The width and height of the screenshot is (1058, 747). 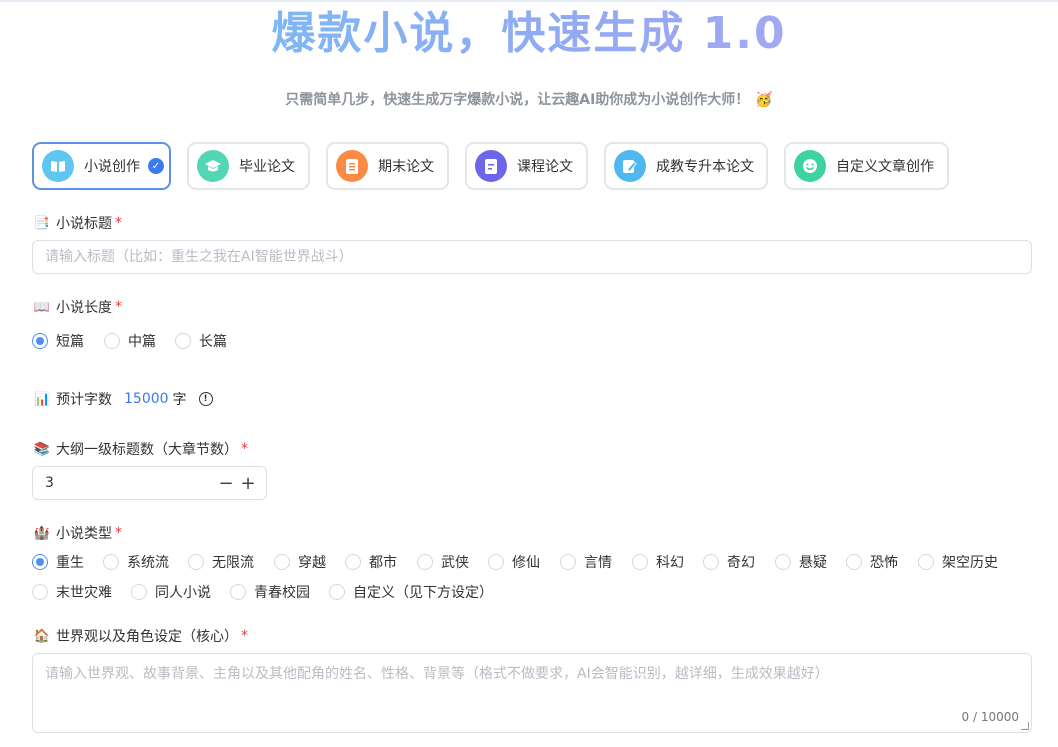 I want to click on page-subtitle: 只需简单几步，快速生成万字爆款小说，让云趣AI助你成为小说创作大师！ 🥳, so click(x=529, y=99).